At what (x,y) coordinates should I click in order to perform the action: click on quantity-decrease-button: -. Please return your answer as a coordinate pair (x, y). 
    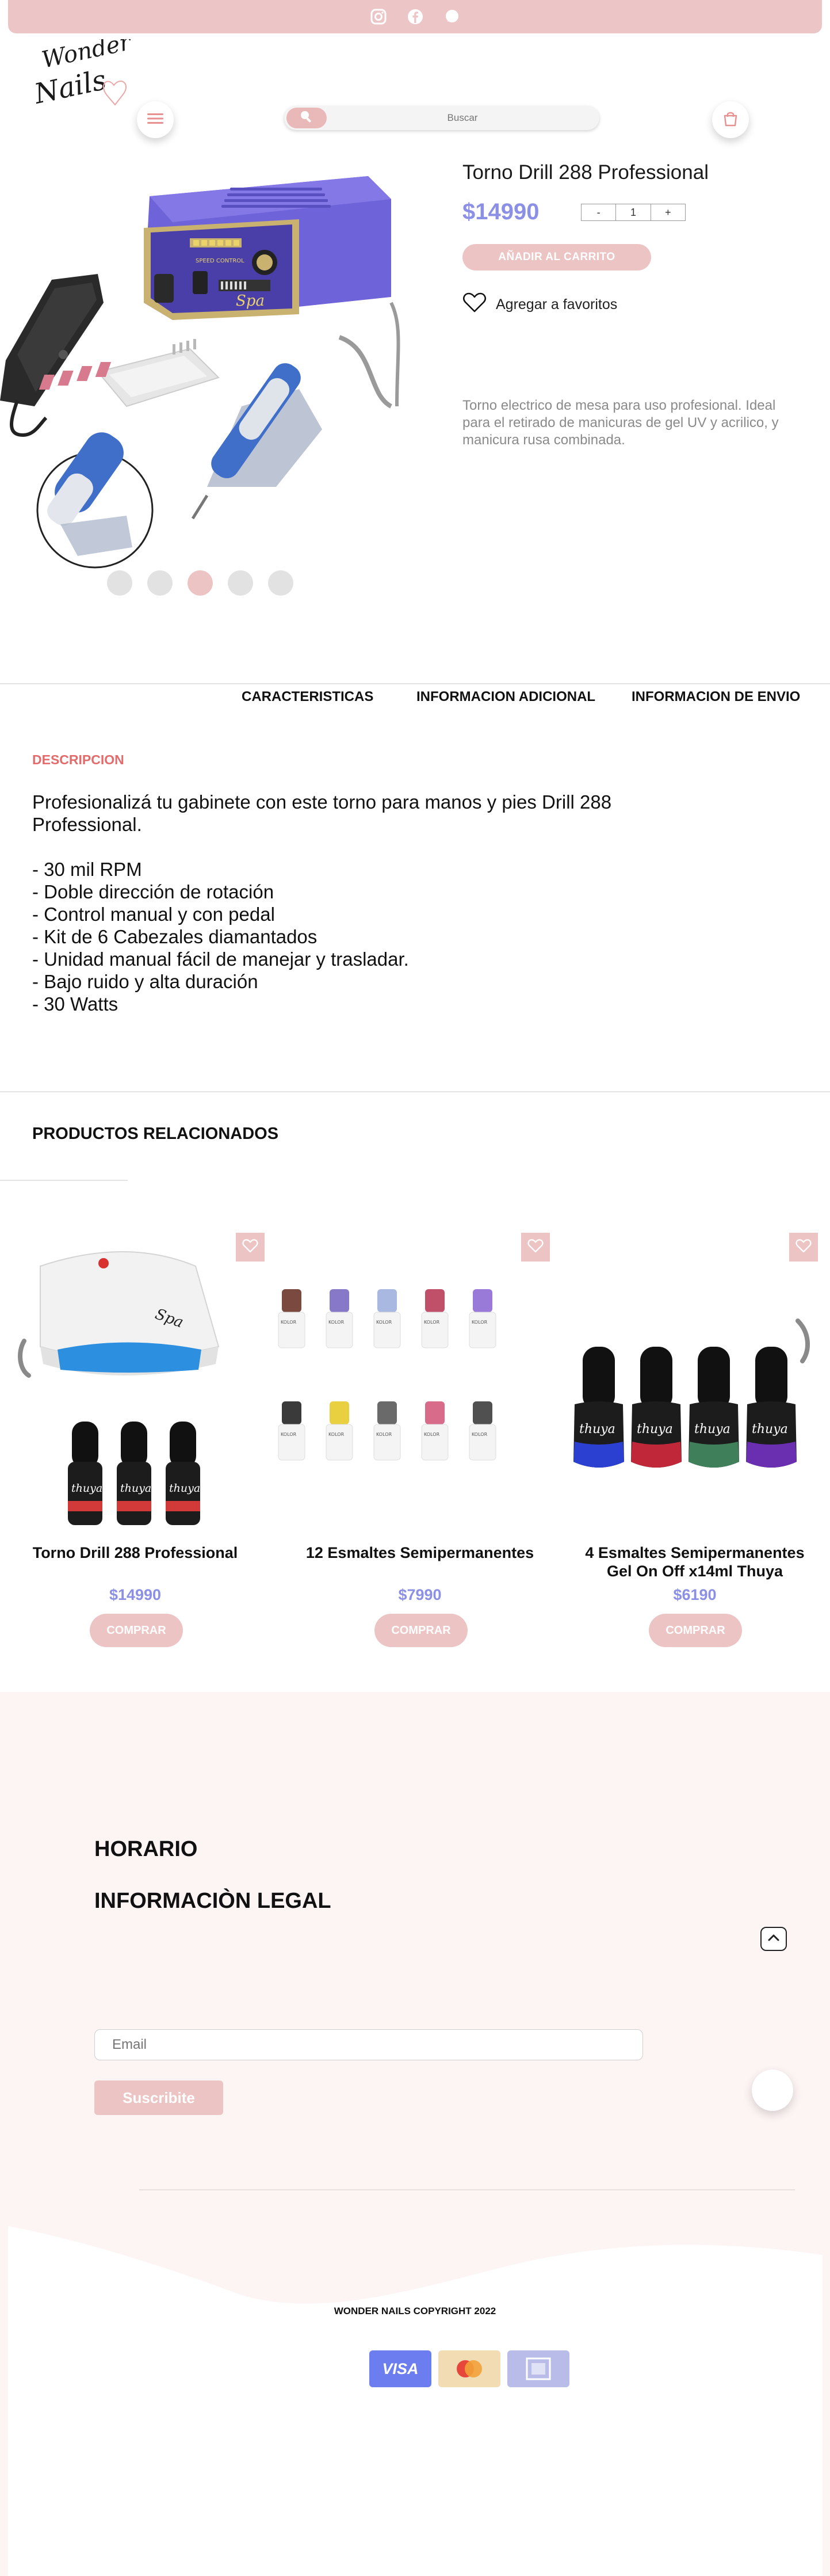
    Looking at the image, I should click on (599, 212).